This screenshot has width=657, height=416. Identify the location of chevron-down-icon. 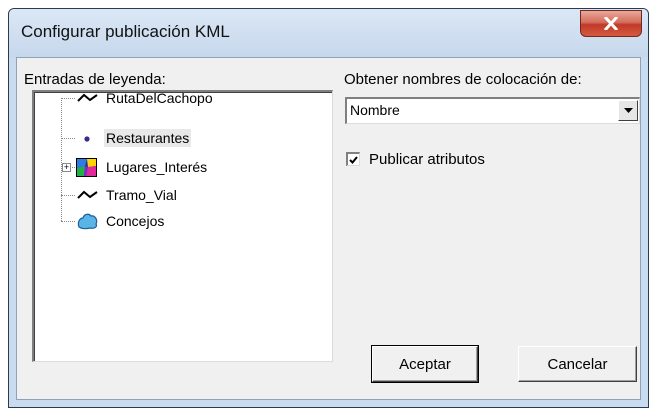
(628, 110).